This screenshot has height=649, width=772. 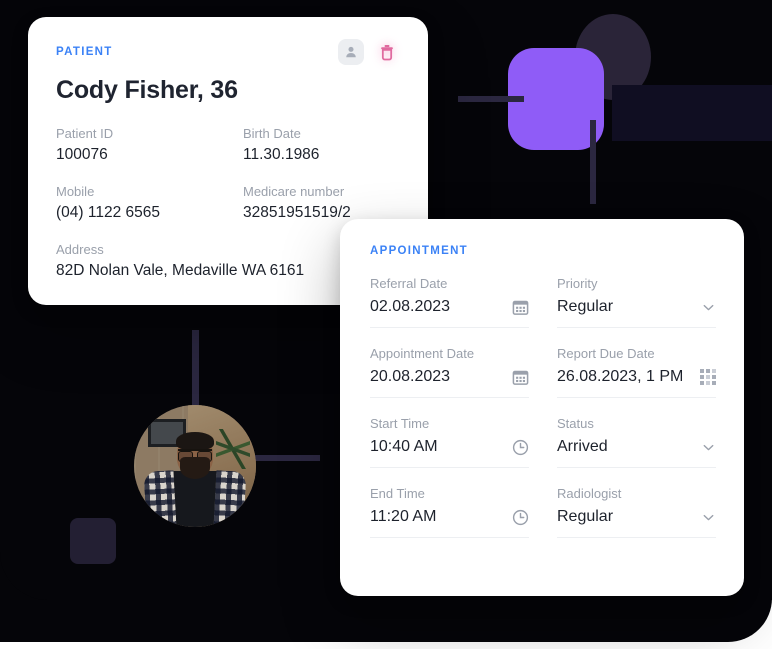 What do you see at coordinates (294, 191) in the screenshot?
I see `field-label: Medicare number` at bounding box center [294, 191].